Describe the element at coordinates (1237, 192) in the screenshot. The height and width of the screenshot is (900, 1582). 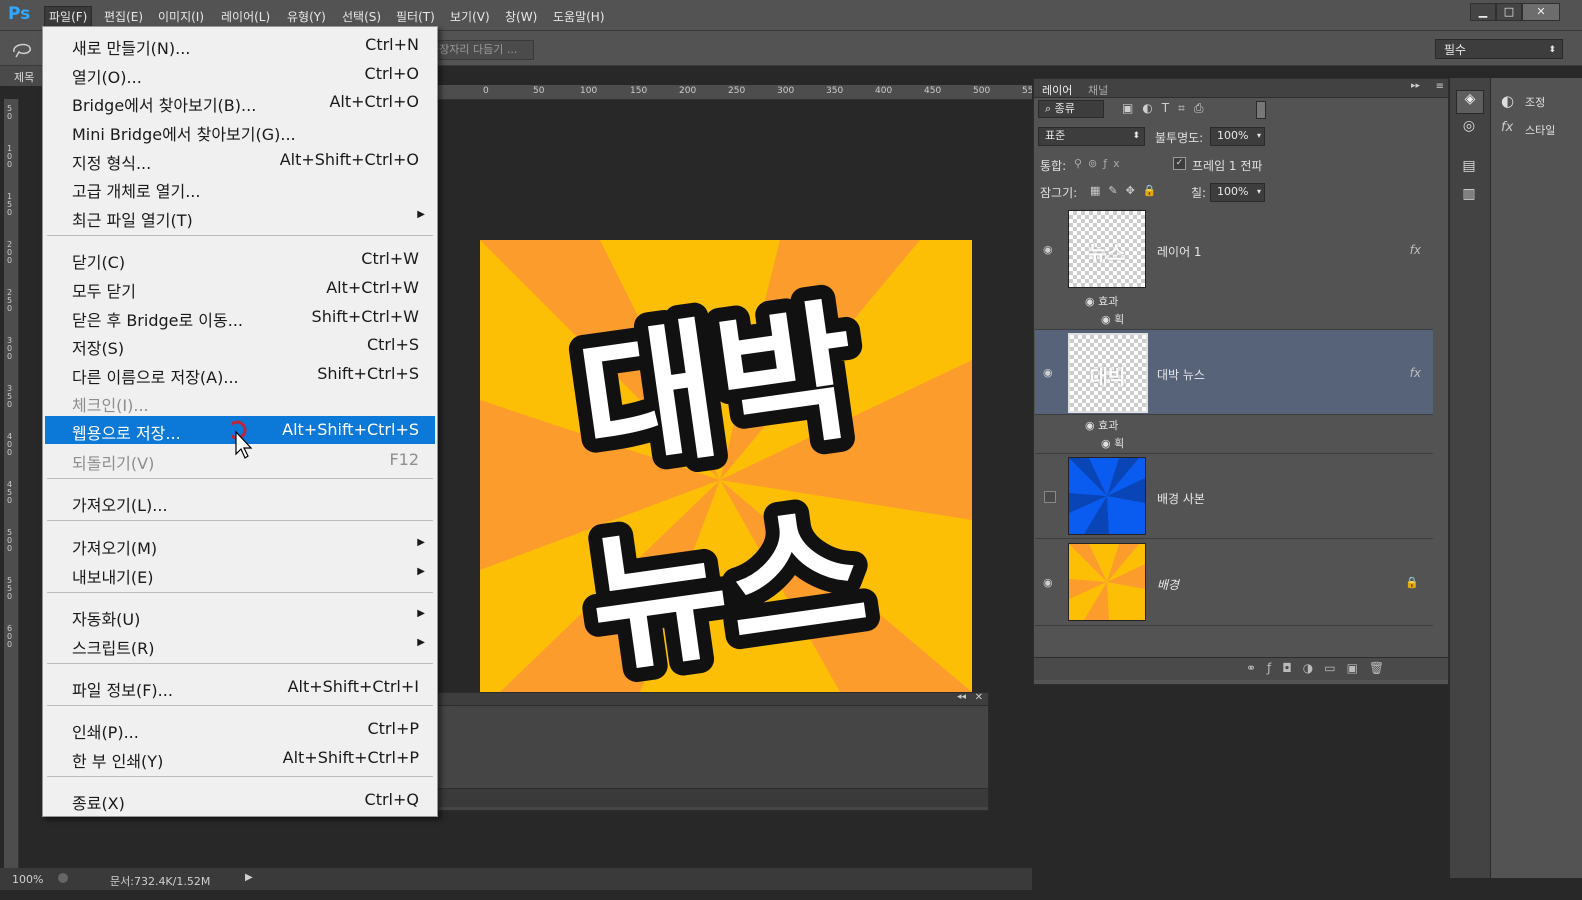
I see `fill-field: 100% ▾` at that location.